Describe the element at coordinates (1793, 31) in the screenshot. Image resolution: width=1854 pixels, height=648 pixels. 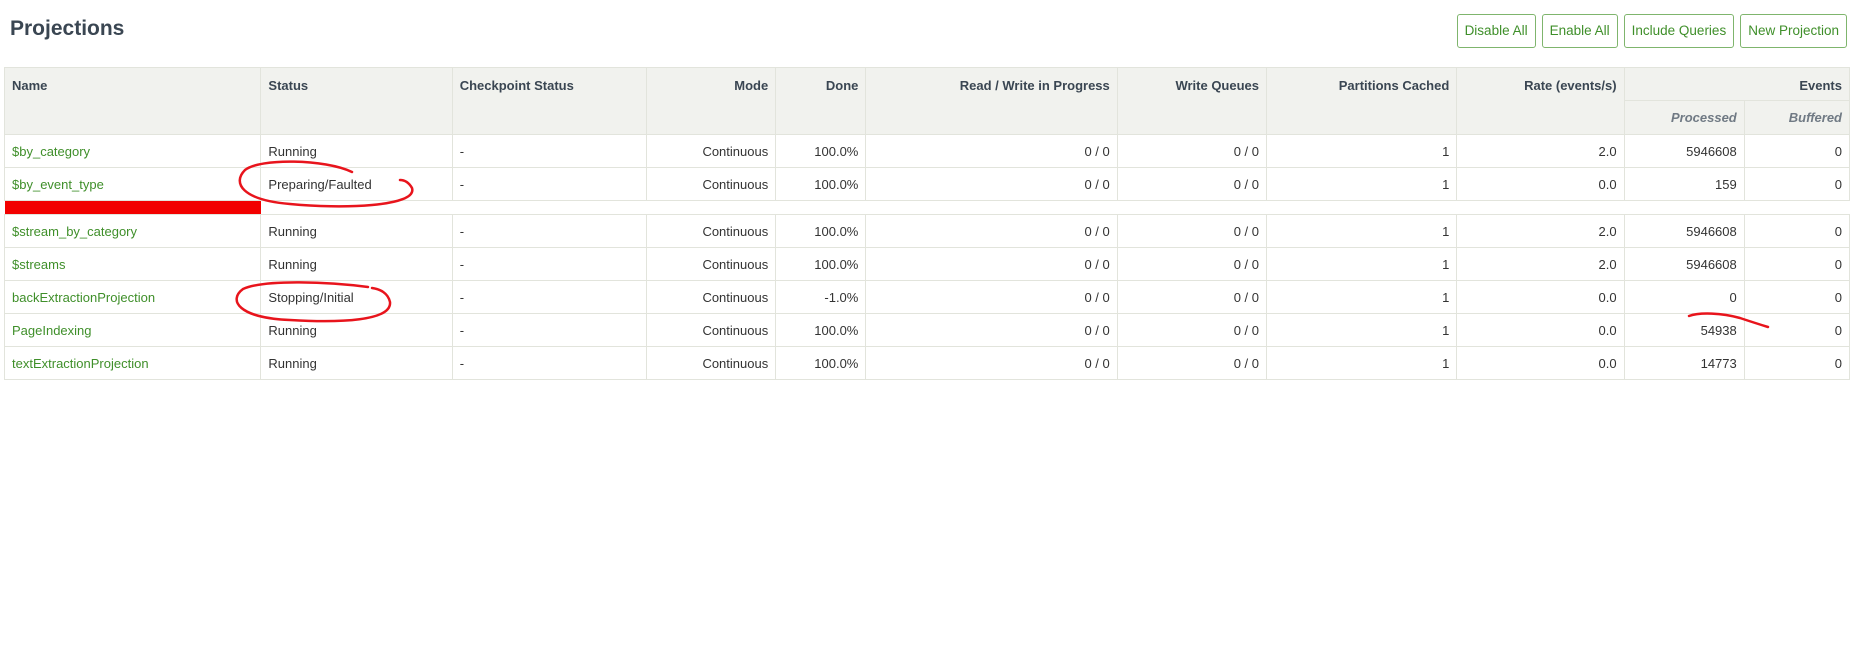
I see `new-projection-button: New Projection` at that location.